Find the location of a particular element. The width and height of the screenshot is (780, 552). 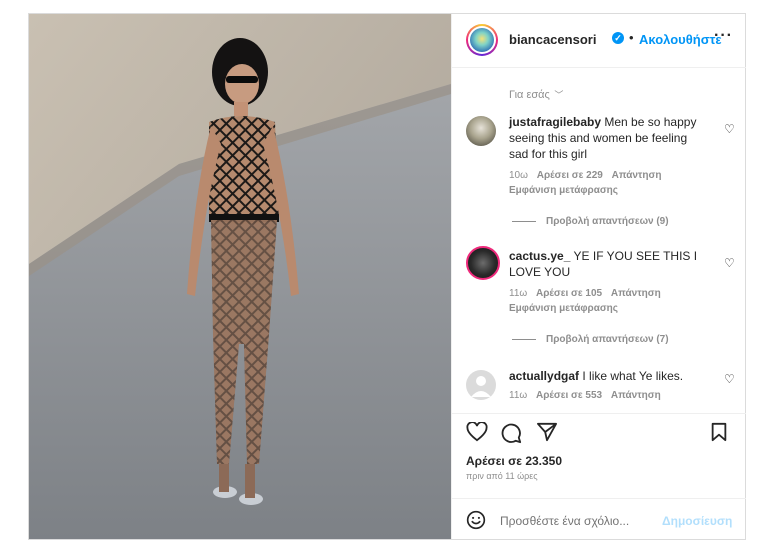

author-username: biancacensori is located at coordinates (552, 39).